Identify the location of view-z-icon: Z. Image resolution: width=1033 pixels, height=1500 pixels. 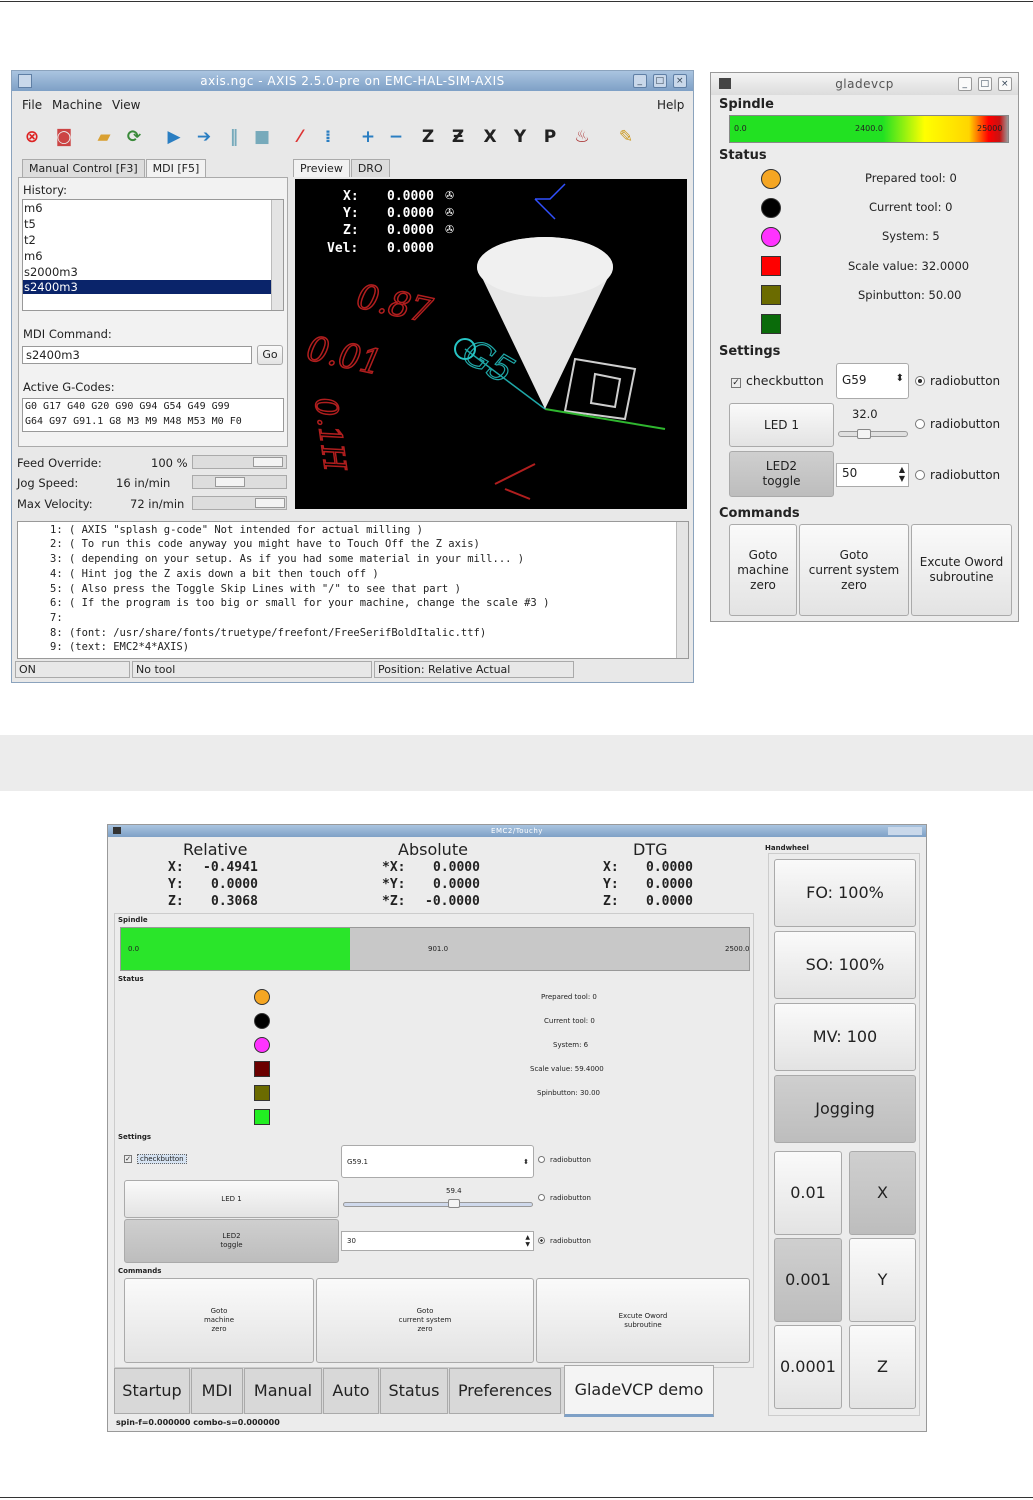
(428, 137).